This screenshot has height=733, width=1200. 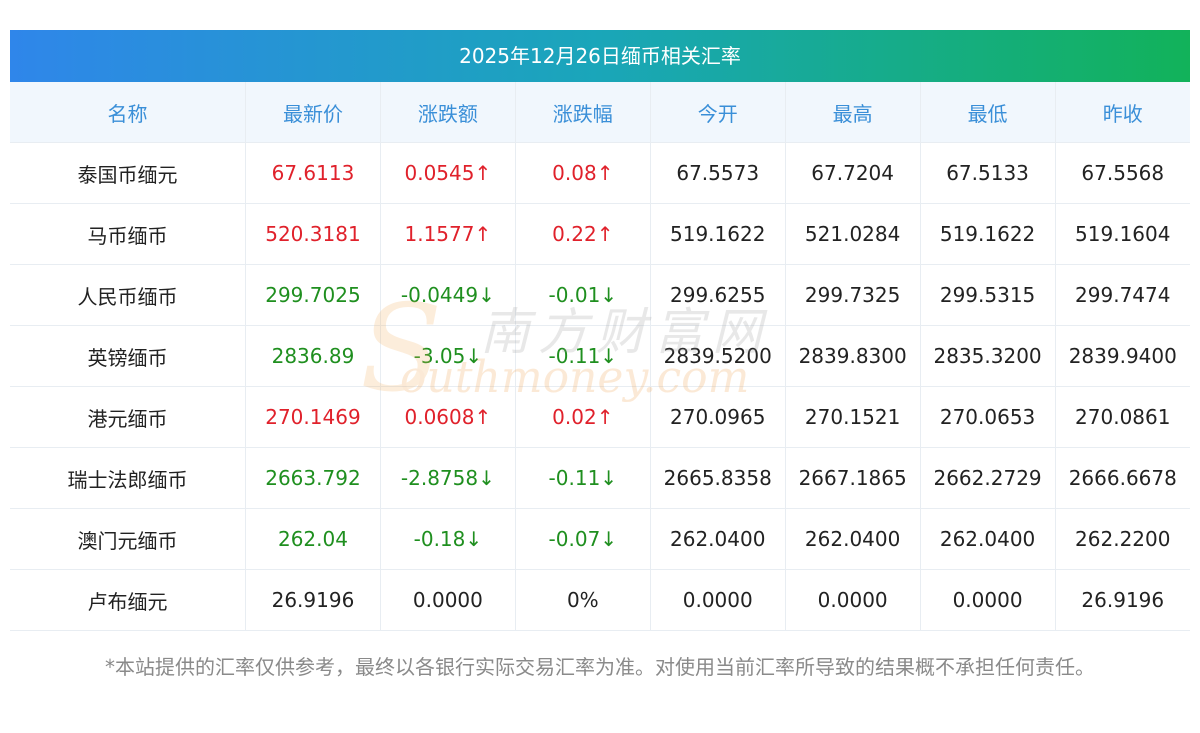 I want to click on cell-prev-close: 26.9196, so click(x=1122, y=600).